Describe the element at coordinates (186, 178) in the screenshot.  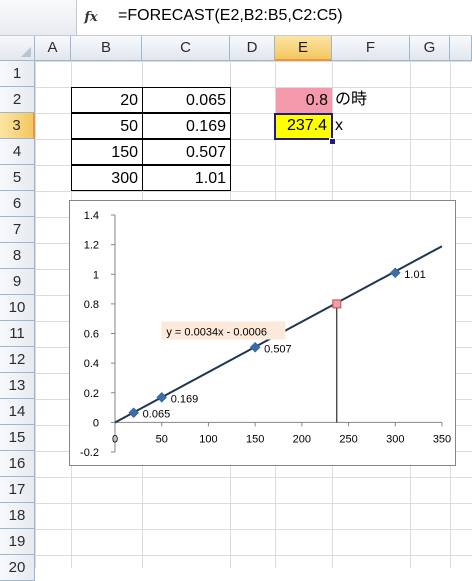
I see `cell-c5: 1.01` at that location.